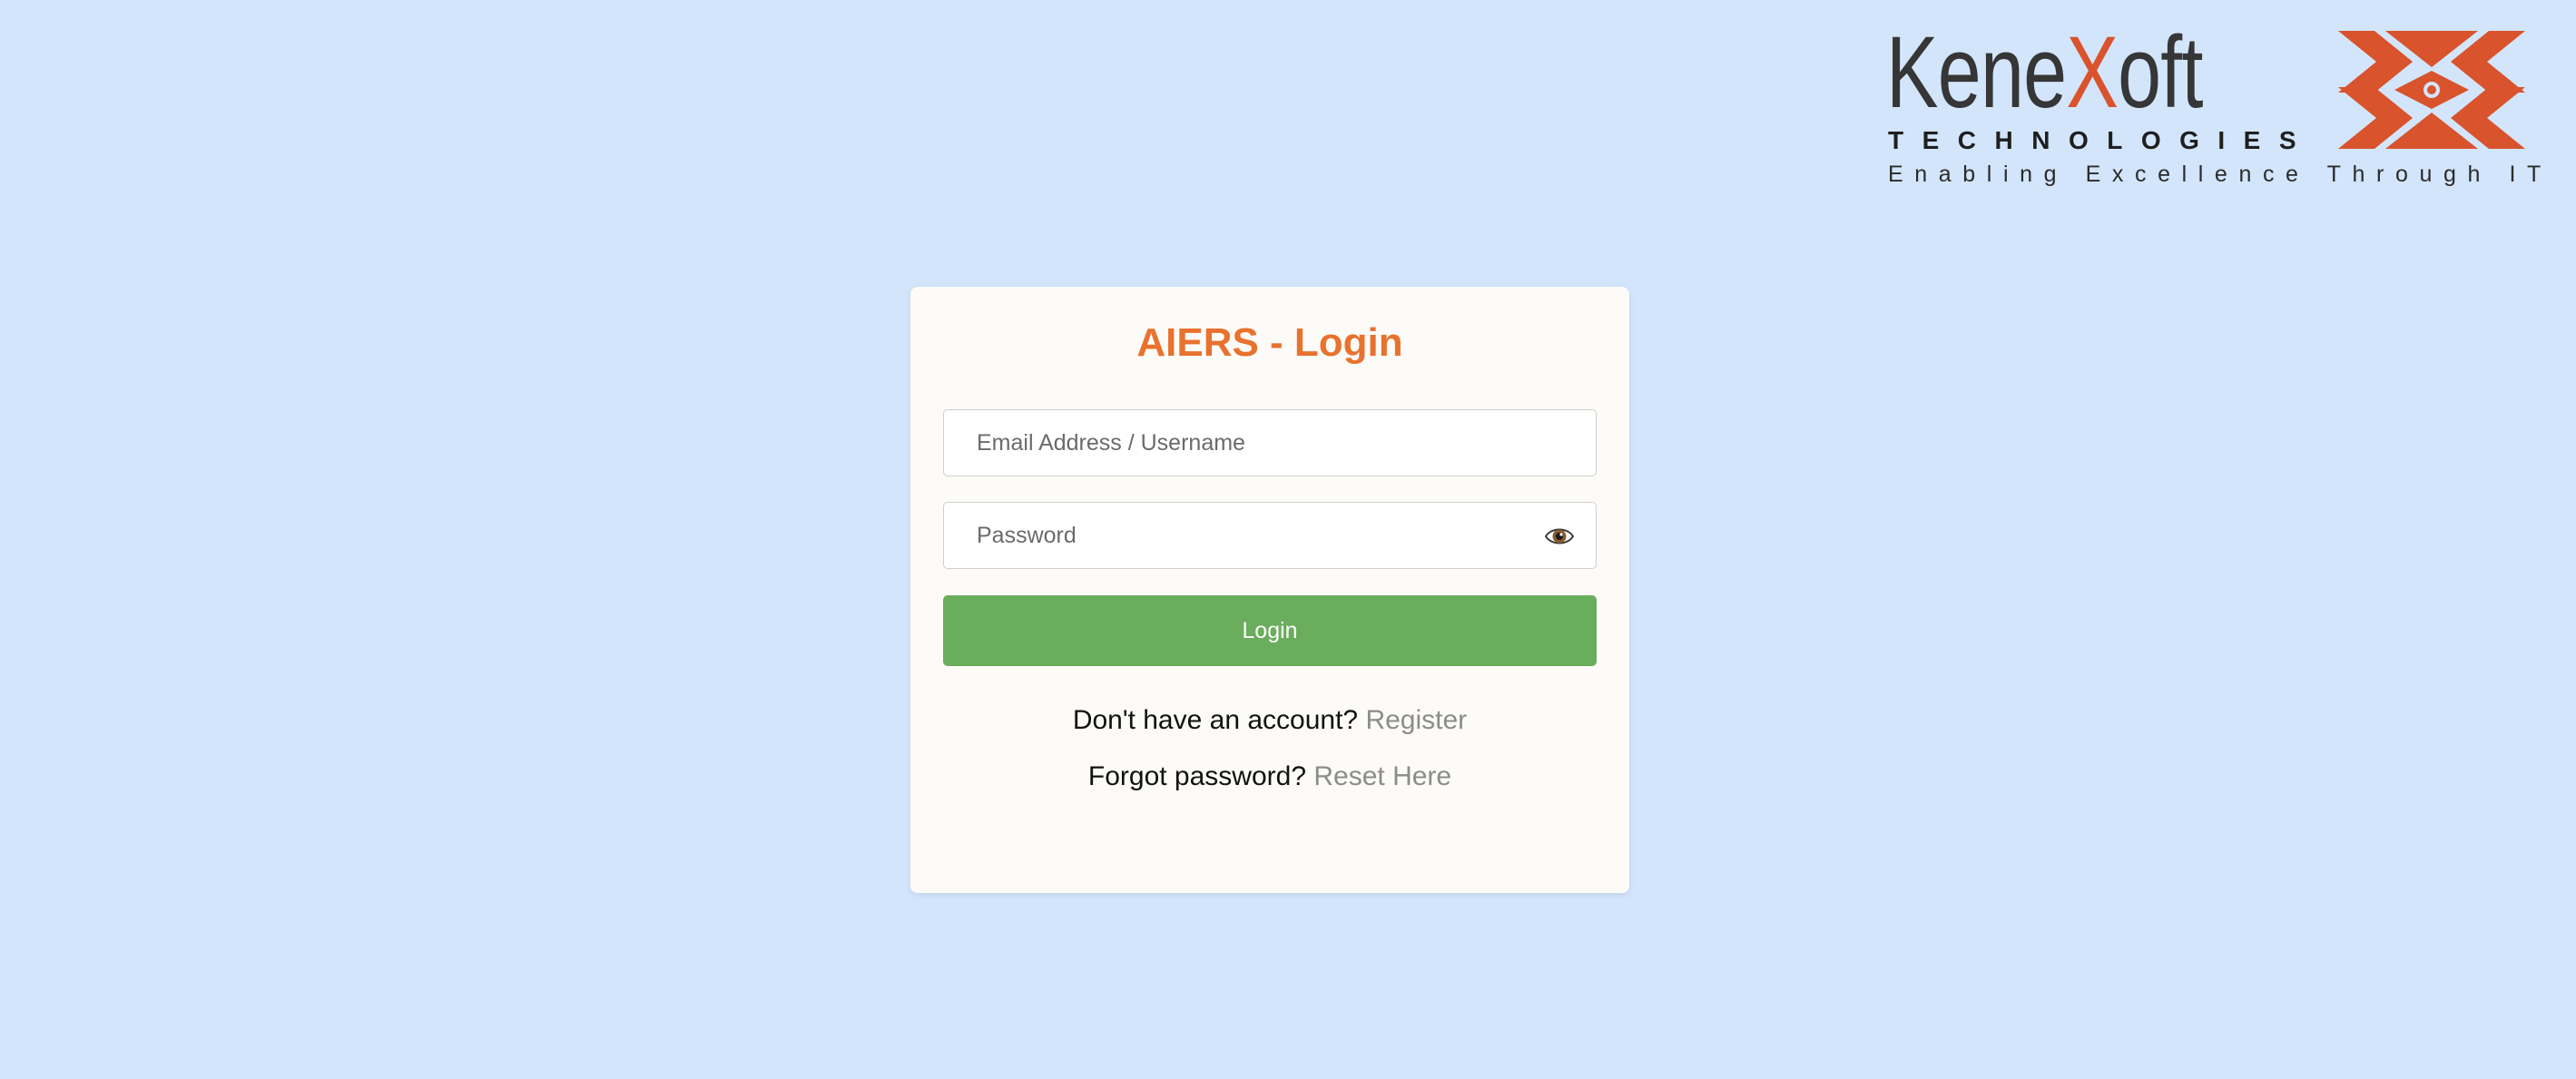 The height and width of the screenshot is (1079, 2576). Describe the element at coordinates (1976, 72) in the screenshot. I see `brand-wordmark-prefix: Kene` at that location.